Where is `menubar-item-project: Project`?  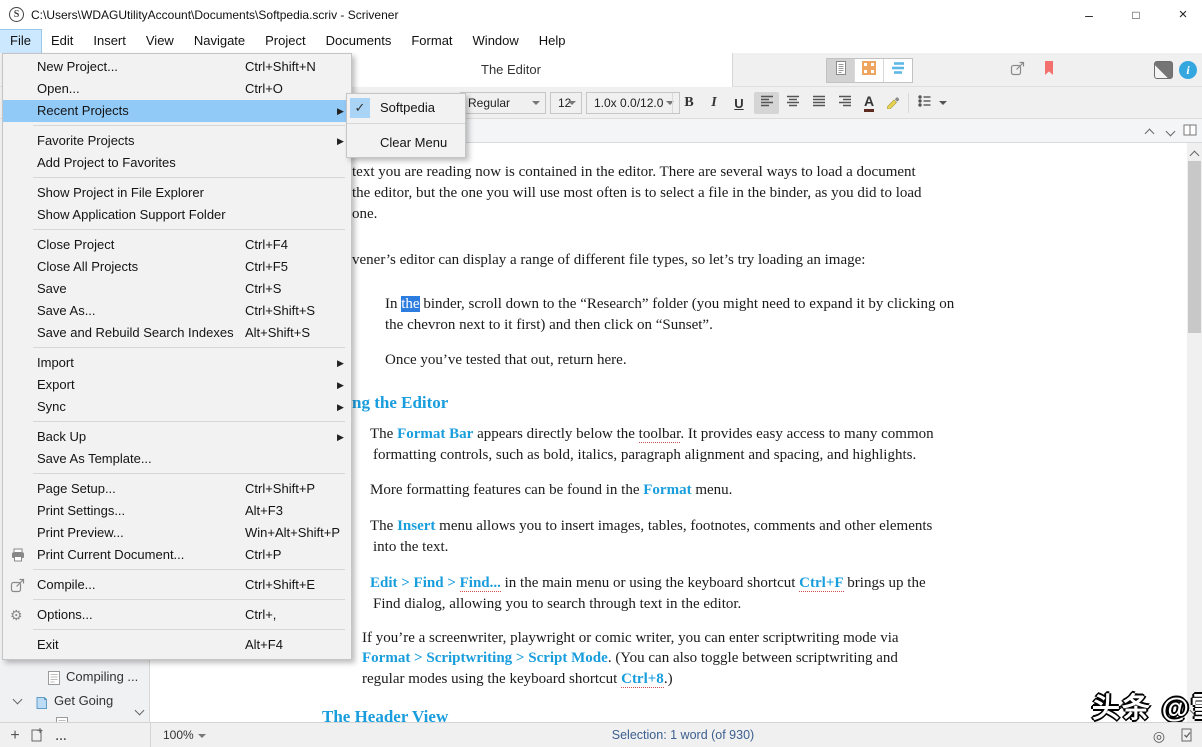 menubar-item-project: Project is located at coordinates (285, 41).